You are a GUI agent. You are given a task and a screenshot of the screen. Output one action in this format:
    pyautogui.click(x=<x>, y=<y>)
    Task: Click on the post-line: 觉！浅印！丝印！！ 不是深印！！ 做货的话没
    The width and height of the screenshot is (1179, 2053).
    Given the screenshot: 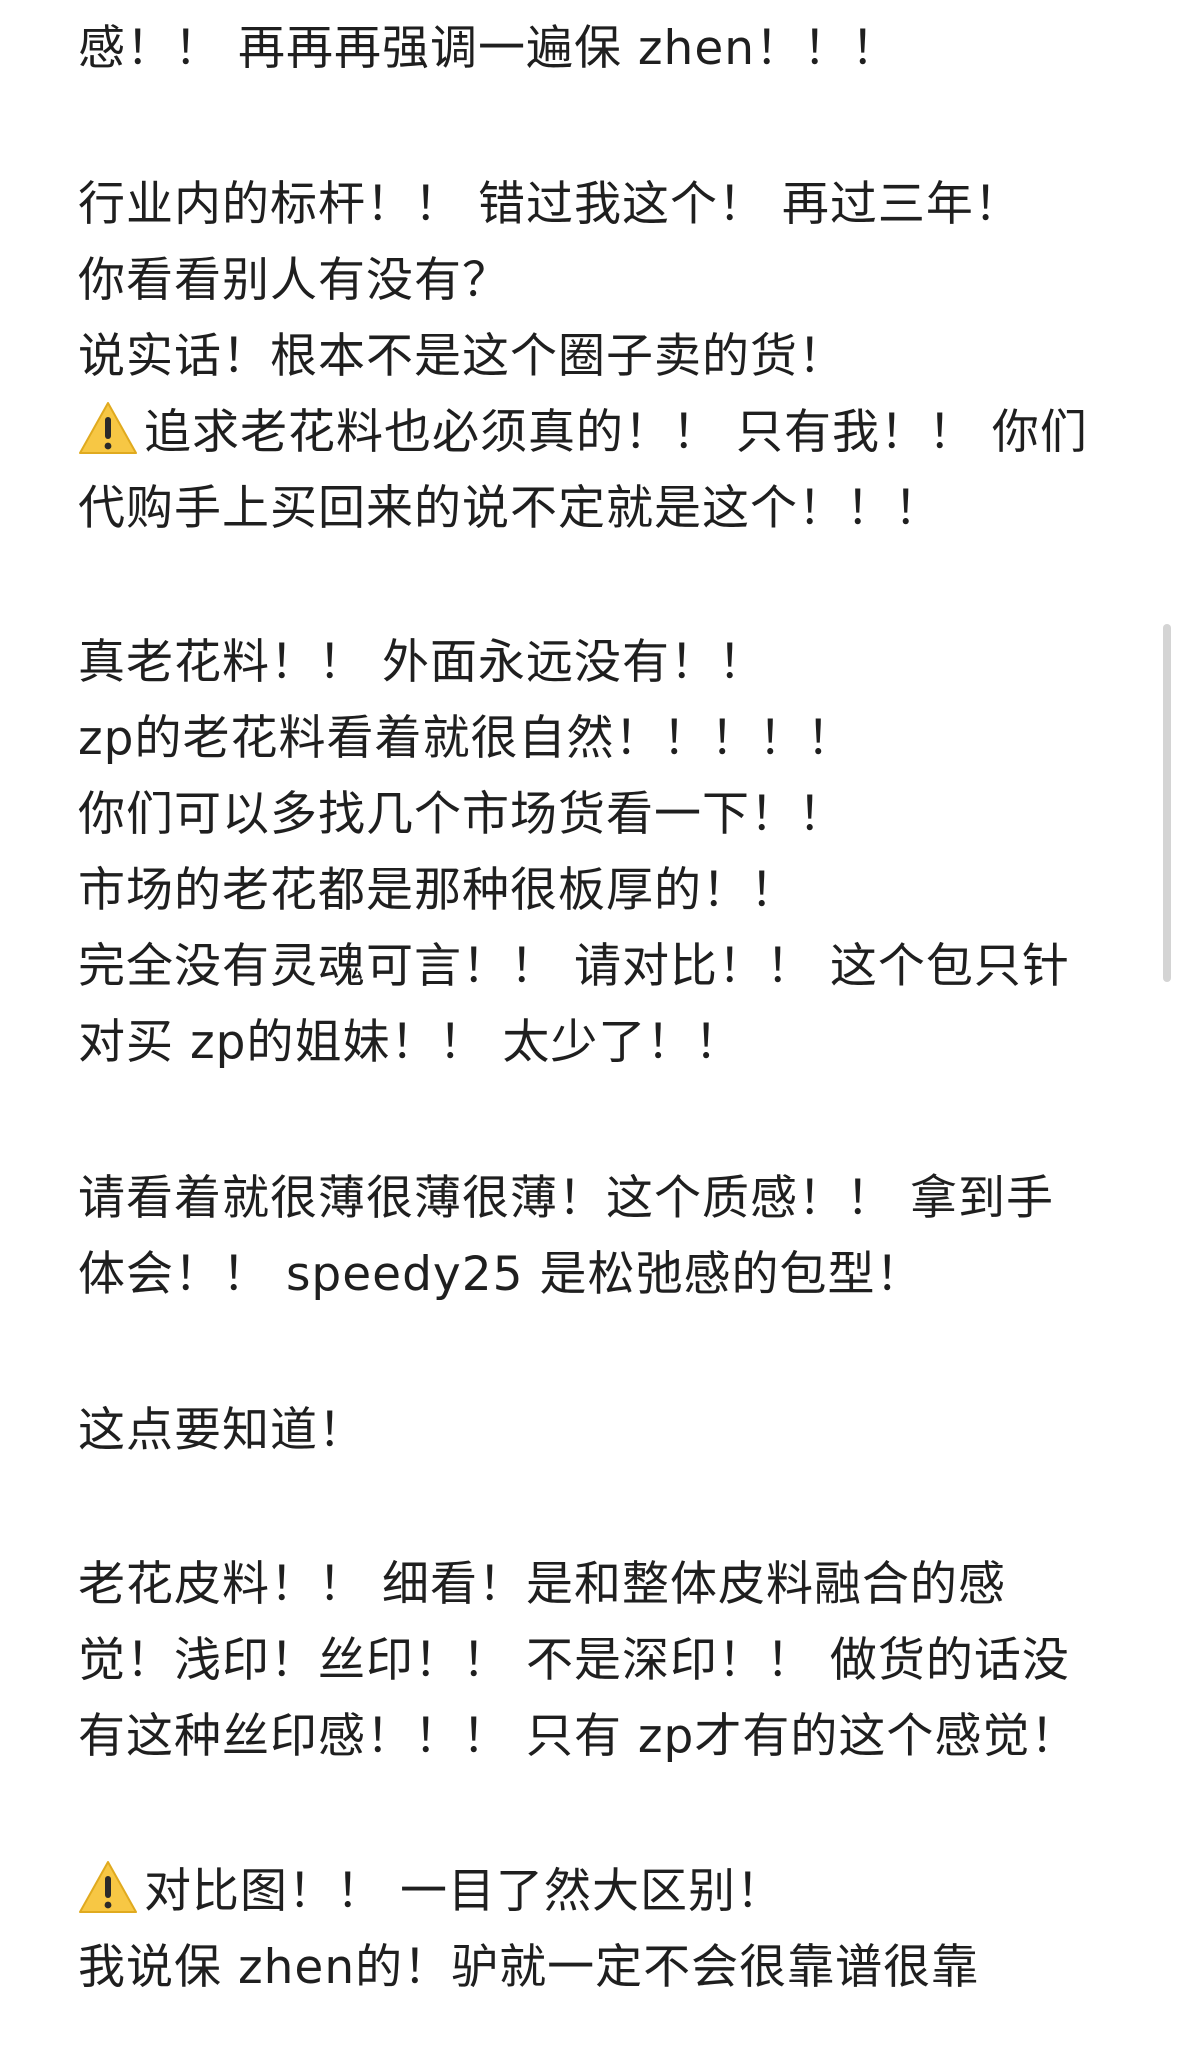 What is the action you would take?
    pyautogui.click(x=574, y=1660)
    